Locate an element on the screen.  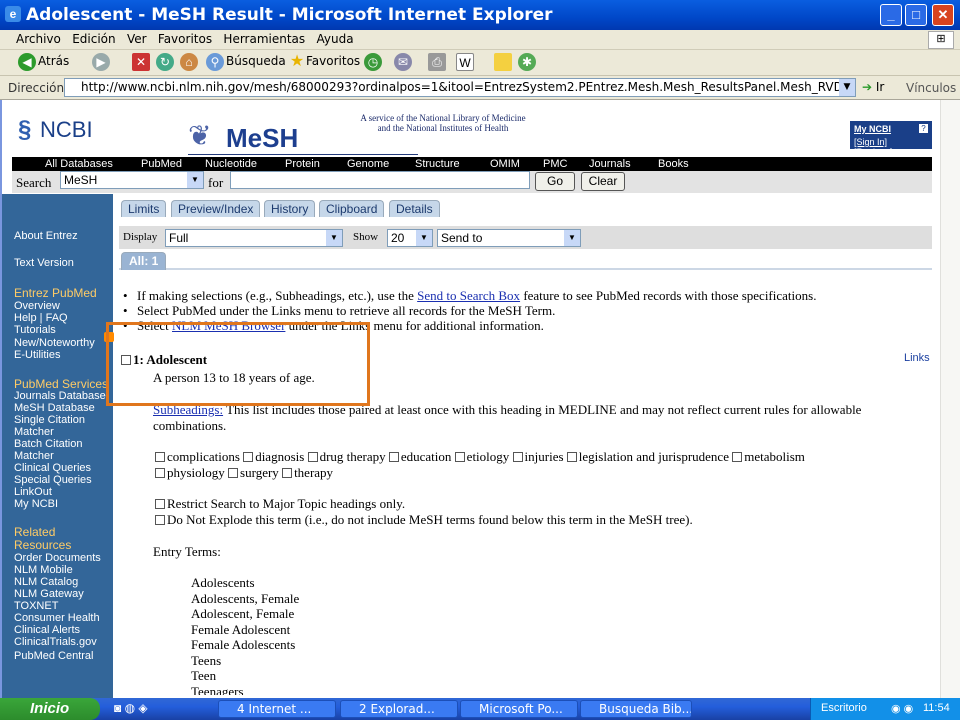
my-ncbi-title: My NCBI is located at coordinates (872, 129).